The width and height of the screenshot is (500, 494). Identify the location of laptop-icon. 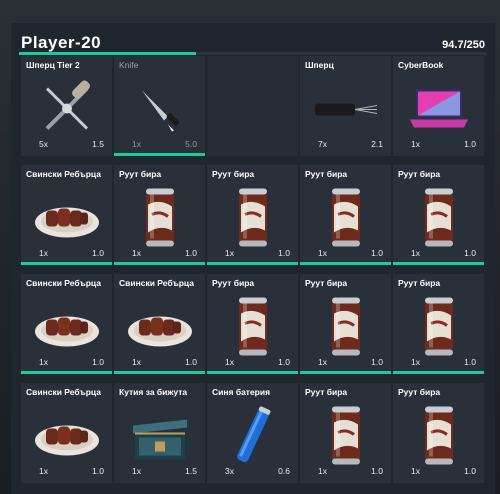
(439, 111).